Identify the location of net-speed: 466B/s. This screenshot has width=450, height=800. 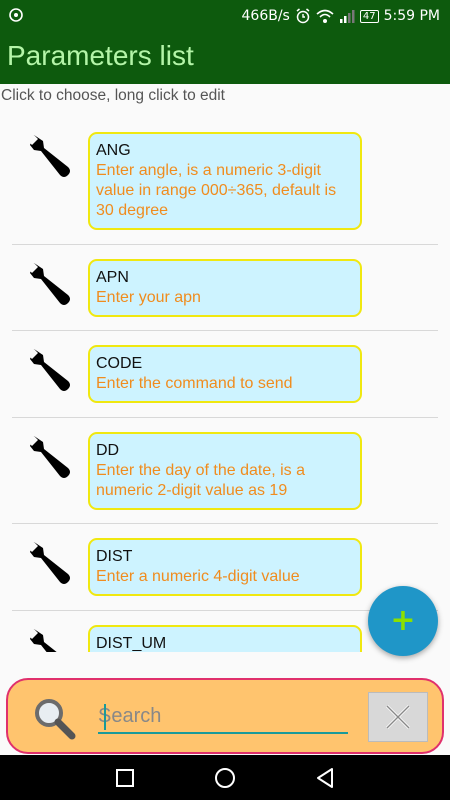
(265, 16).